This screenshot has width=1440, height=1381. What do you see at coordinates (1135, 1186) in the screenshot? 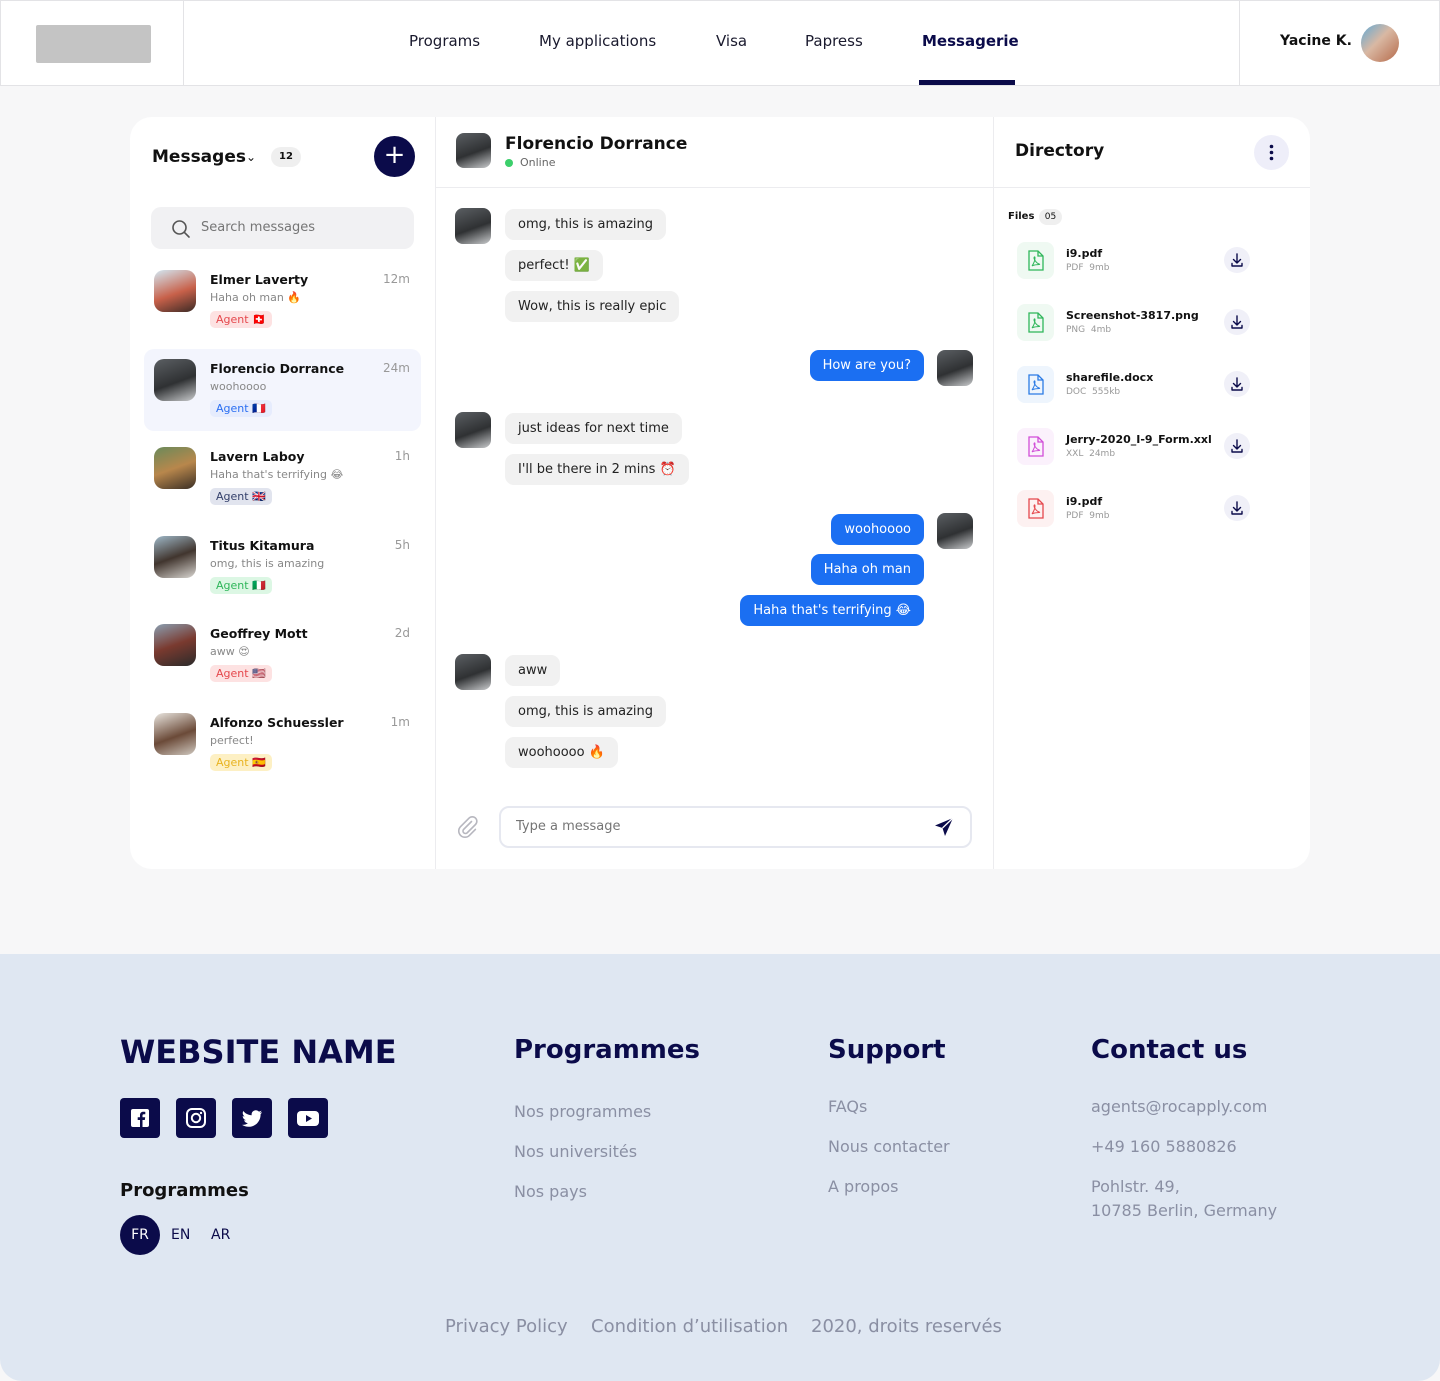
I see `contact-address-line1: Pohlstr. 49,` at bounding box center [1135, 1186].